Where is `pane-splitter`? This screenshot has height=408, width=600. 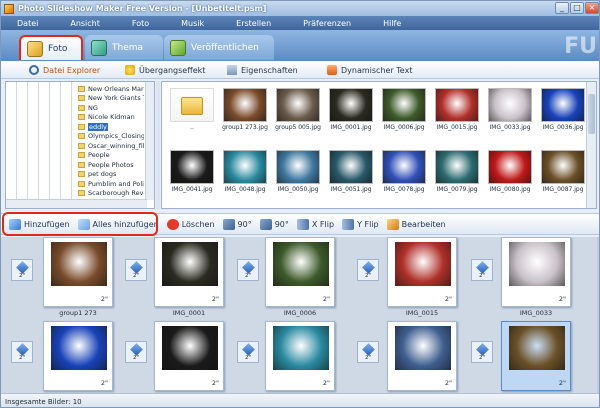 pane-splitter is located at coordinates (158, 145).